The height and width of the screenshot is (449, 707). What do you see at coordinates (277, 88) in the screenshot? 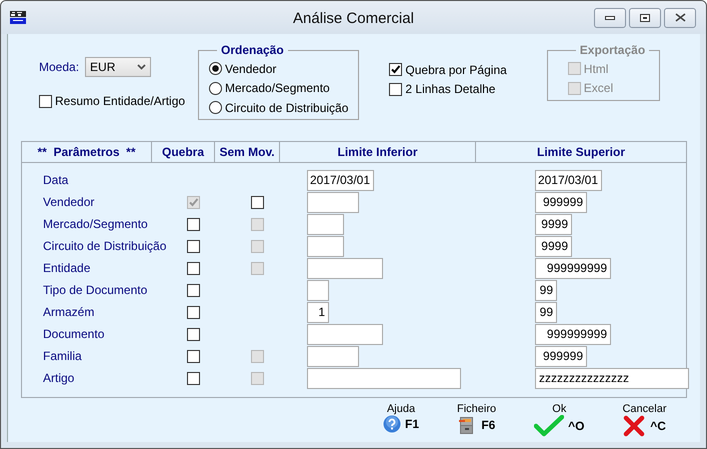
I see `option-label: Mercado/Segmento` at bounding box center [277, 88].